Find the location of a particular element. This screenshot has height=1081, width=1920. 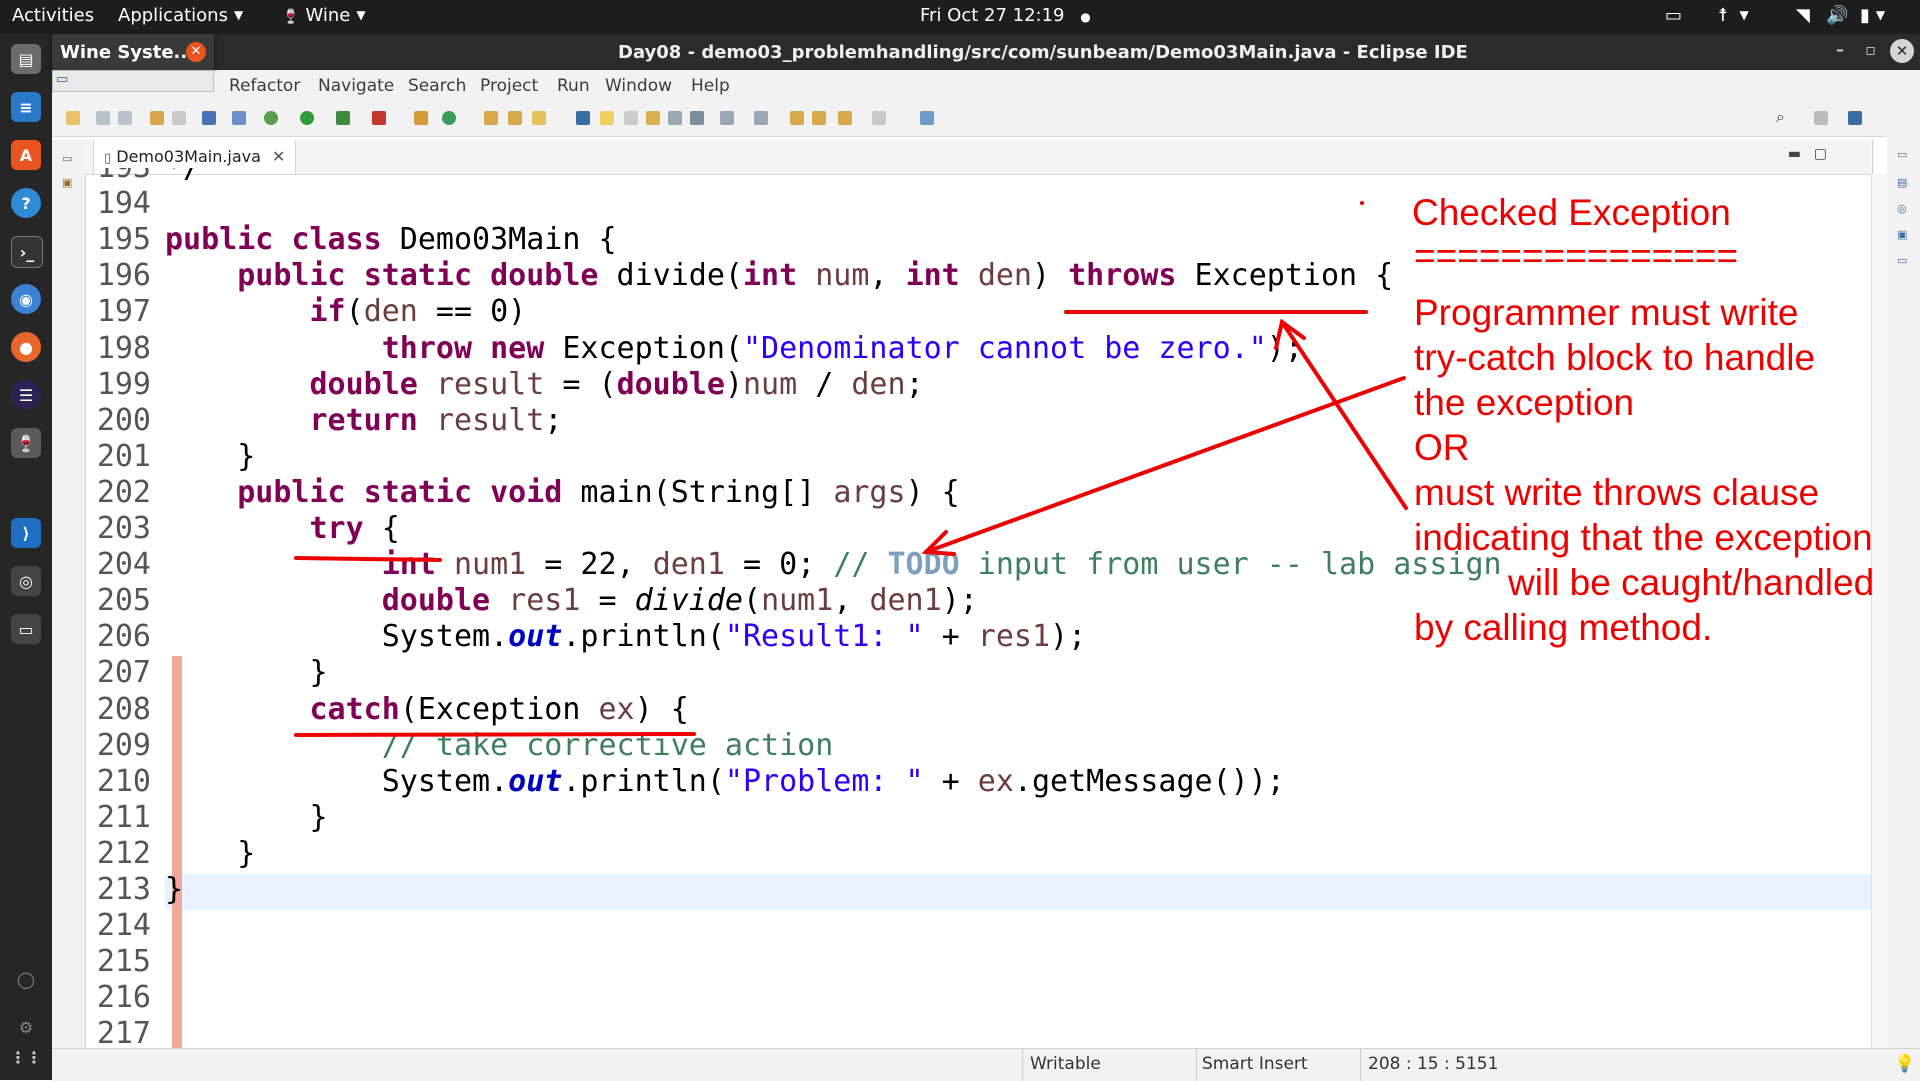

tip-lightbulb-icon: 💡 is located at coordinates (1904, 1064).